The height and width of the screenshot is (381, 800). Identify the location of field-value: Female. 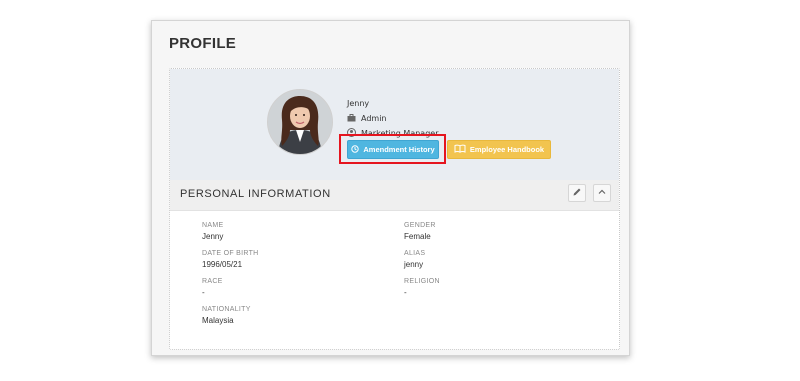
(417, 236).